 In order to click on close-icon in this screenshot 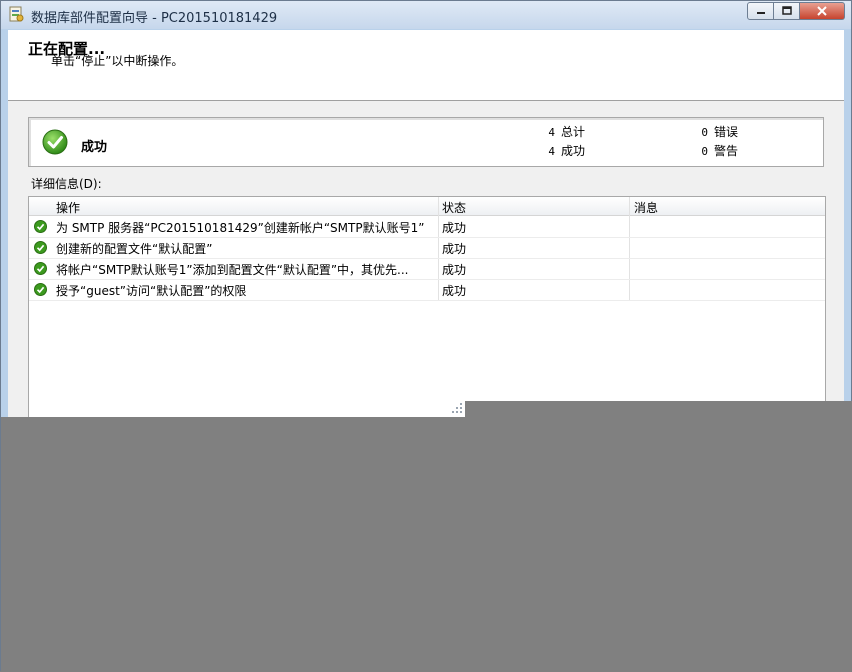, I will do `click(822, 11)`.